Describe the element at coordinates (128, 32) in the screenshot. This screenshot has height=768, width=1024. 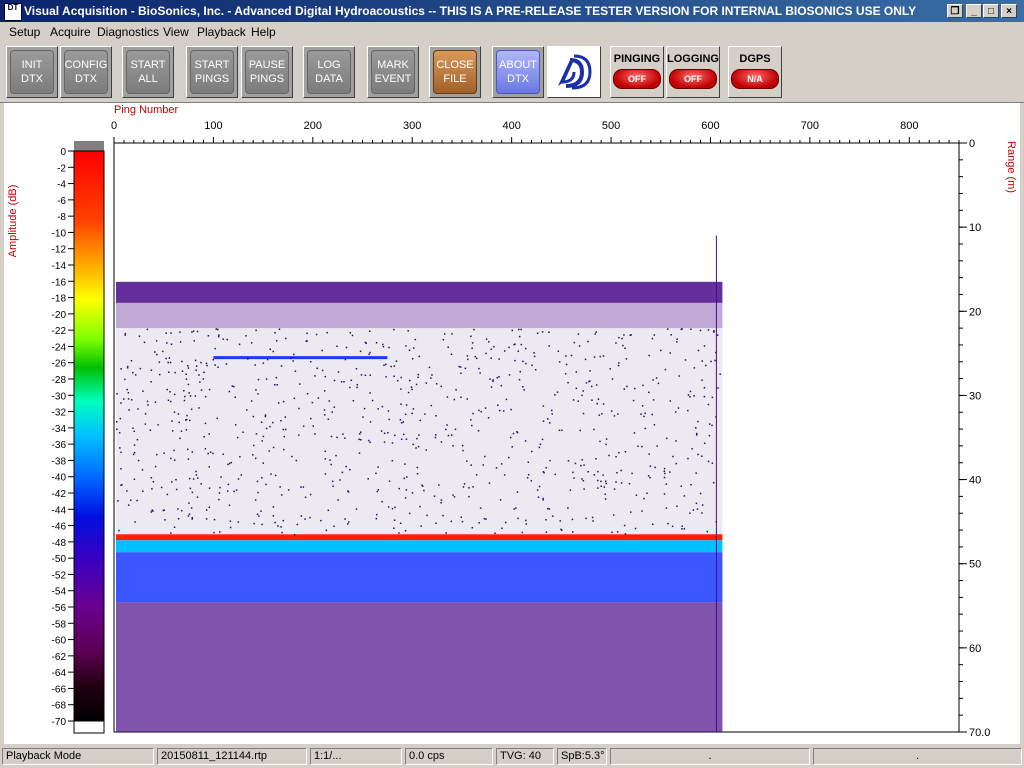
I see `menu-diagnostics: Diagnostics` at that location.